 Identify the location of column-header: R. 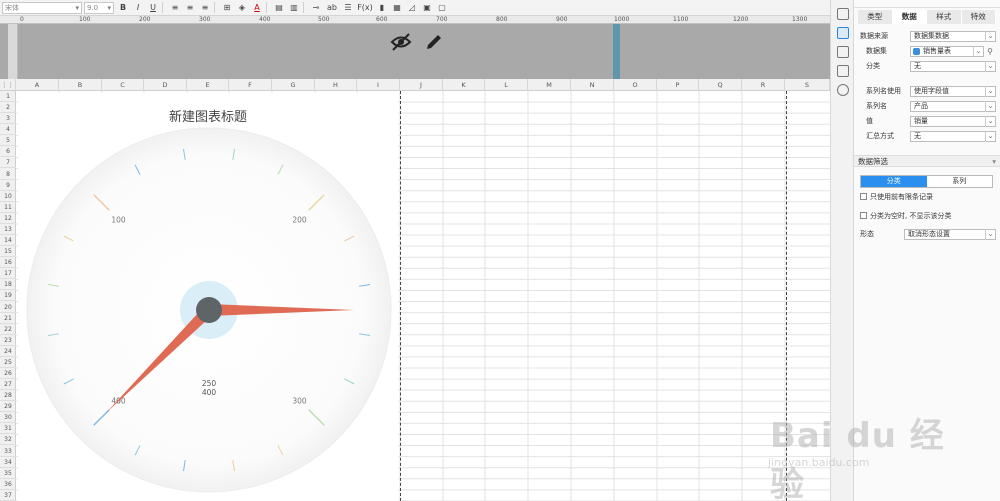
(763, 85).